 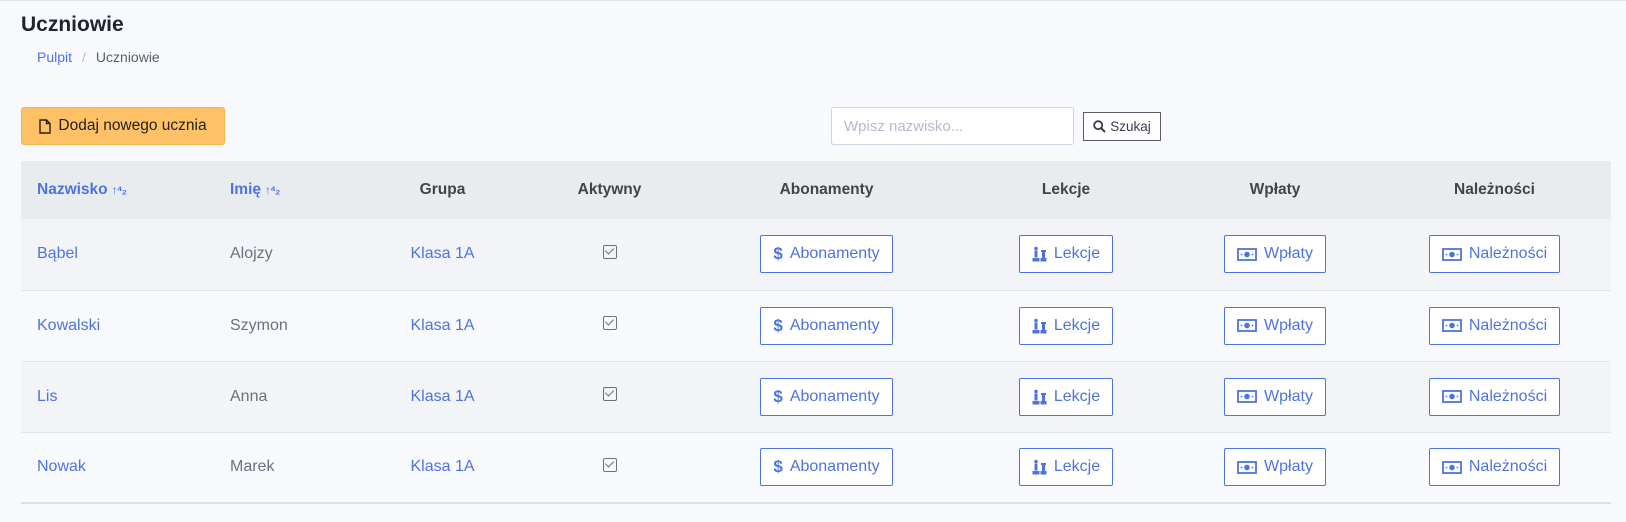 I want to click on column-header-surname-label: Nazwisko, so click(x=72, y=189).